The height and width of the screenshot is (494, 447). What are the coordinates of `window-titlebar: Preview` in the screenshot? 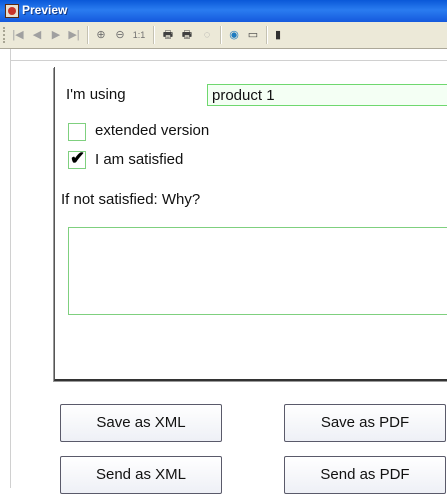 It's located at (223, 11).